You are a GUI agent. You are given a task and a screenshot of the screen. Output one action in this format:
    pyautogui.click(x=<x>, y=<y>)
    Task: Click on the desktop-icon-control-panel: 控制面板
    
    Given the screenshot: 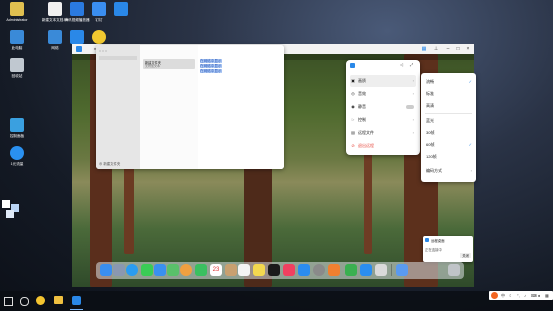 What is the action you would take?
    pyautogui.click(x=17, y=128)
    